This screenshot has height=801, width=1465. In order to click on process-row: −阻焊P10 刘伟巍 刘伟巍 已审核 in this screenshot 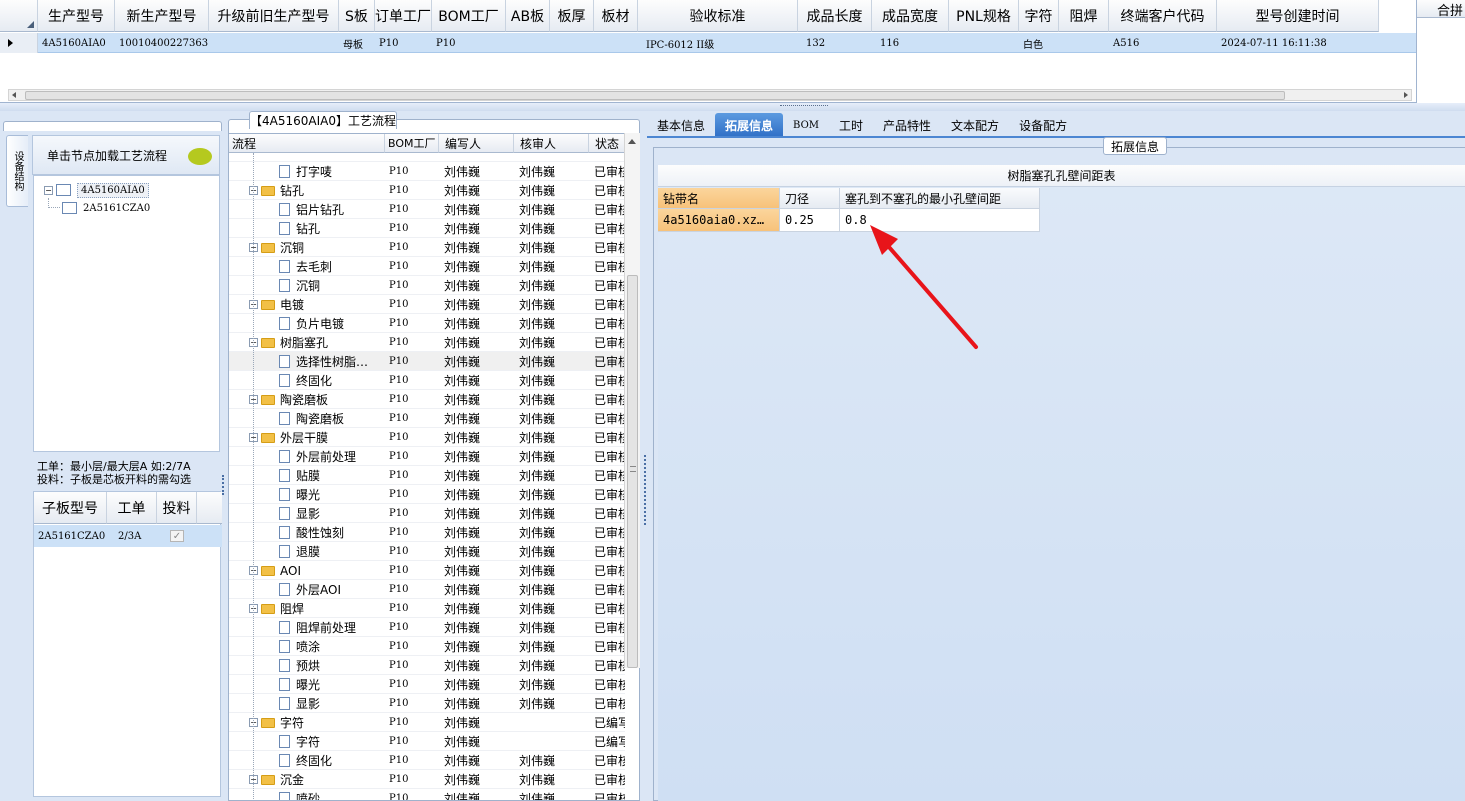, I will do `click(427, 608)`.